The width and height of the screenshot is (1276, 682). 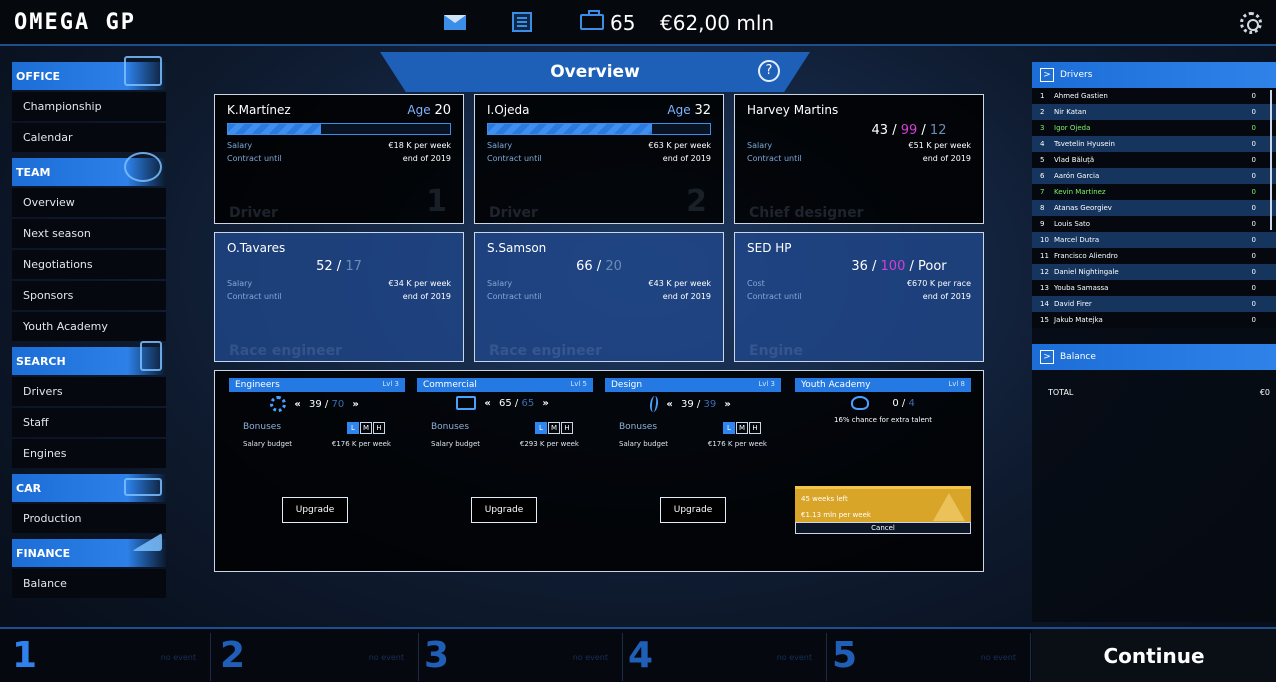 I want to click on news-icon, so click(x=522, y=22).